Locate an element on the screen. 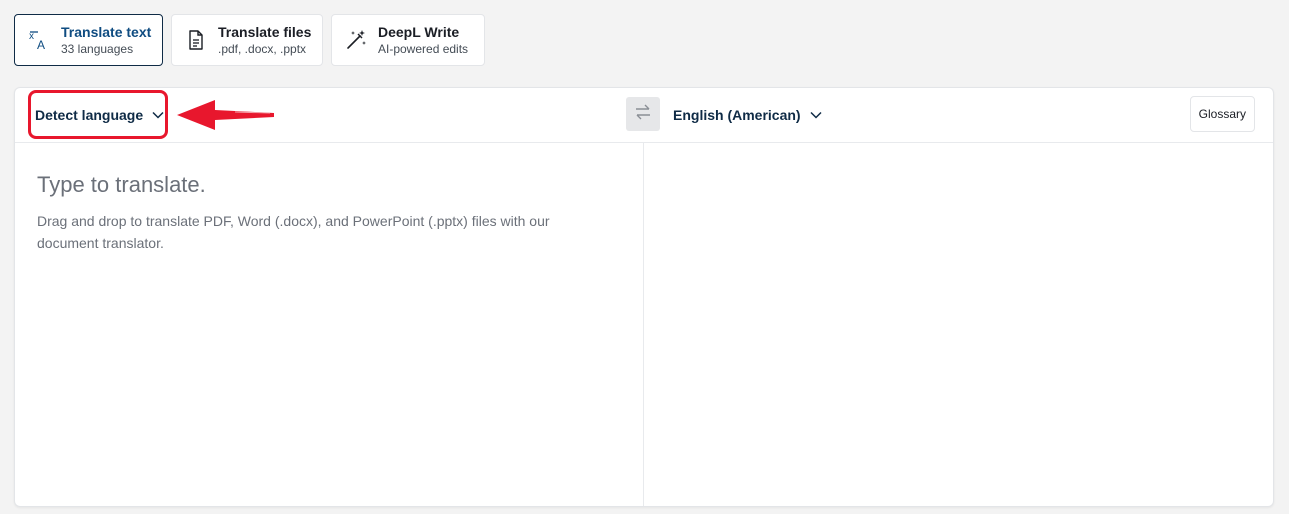 Image resolution: width=1289 pixels, height=514 pixels. tab-deepl-write: DeepL Write AI-powered edits is located at coordinates (408, 40).